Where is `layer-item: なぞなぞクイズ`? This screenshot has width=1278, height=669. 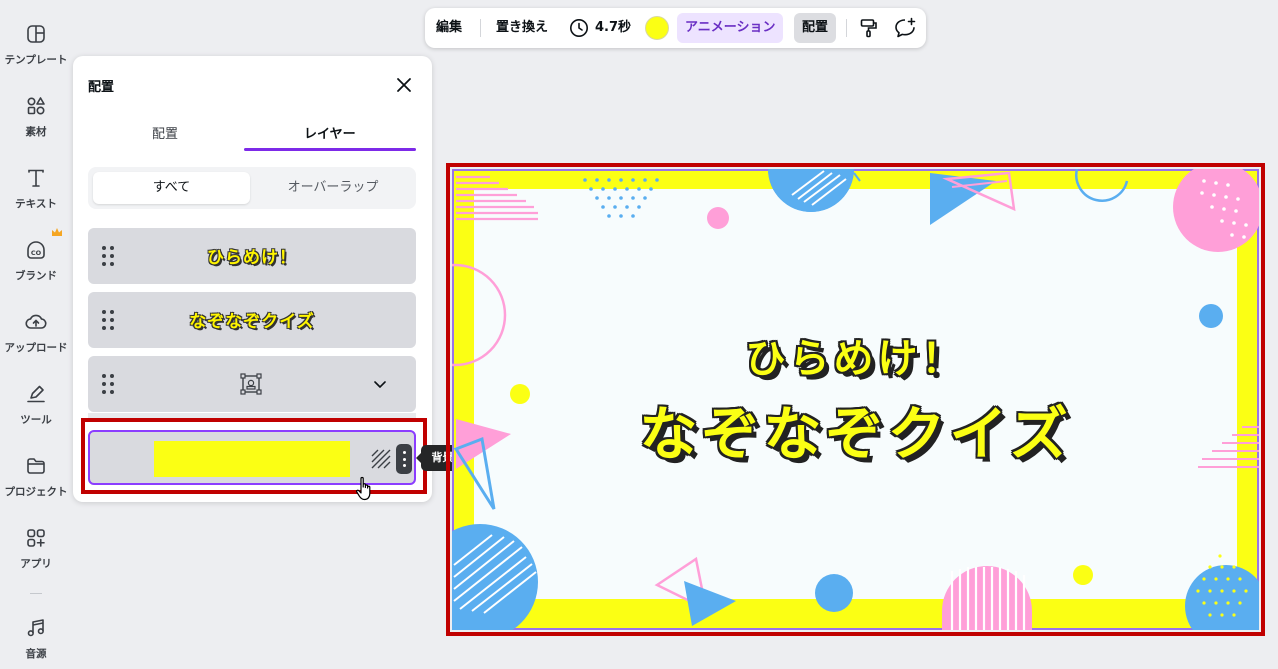 layer-item: なぞなぞクイズ is located at coordinates (252, 320).